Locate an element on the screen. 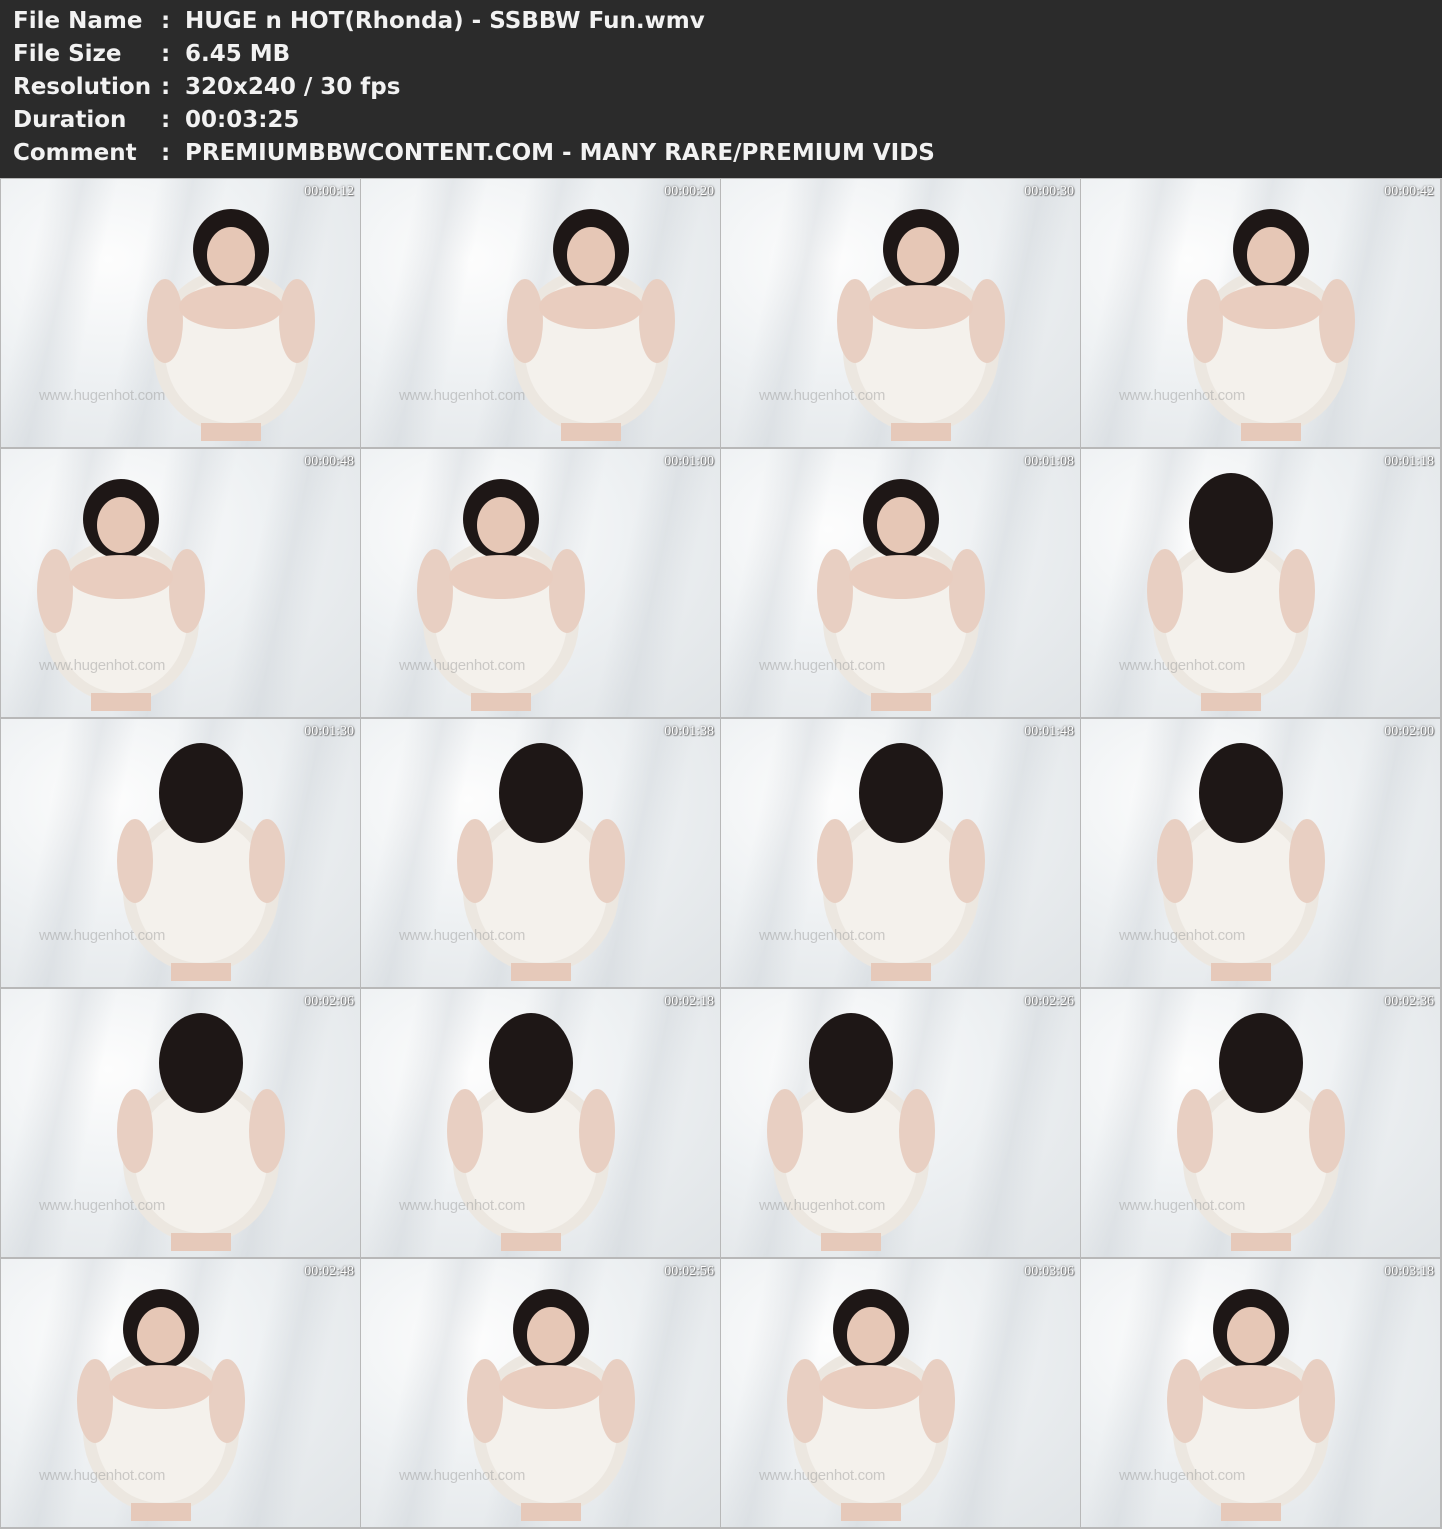 The image size is (1442, 1529). thumbnail-frame: www.hugenhot.com 00:02:00 is located at coordinates (1260, 853).